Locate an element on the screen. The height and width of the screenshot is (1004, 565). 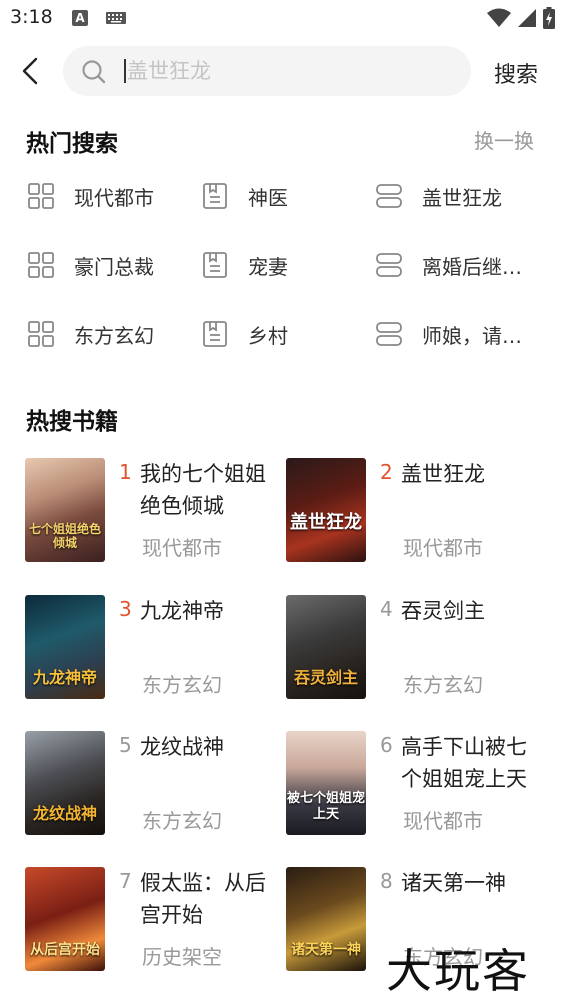
cover-title: 吞灵剑主 is located at coordinates (325, 677).